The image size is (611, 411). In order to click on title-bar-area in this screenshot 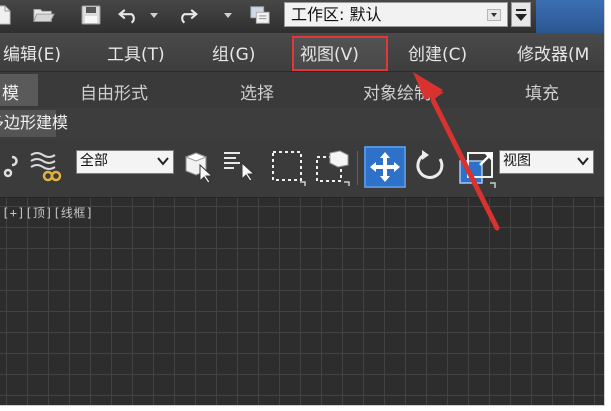, I will do `click(570, 16)`.